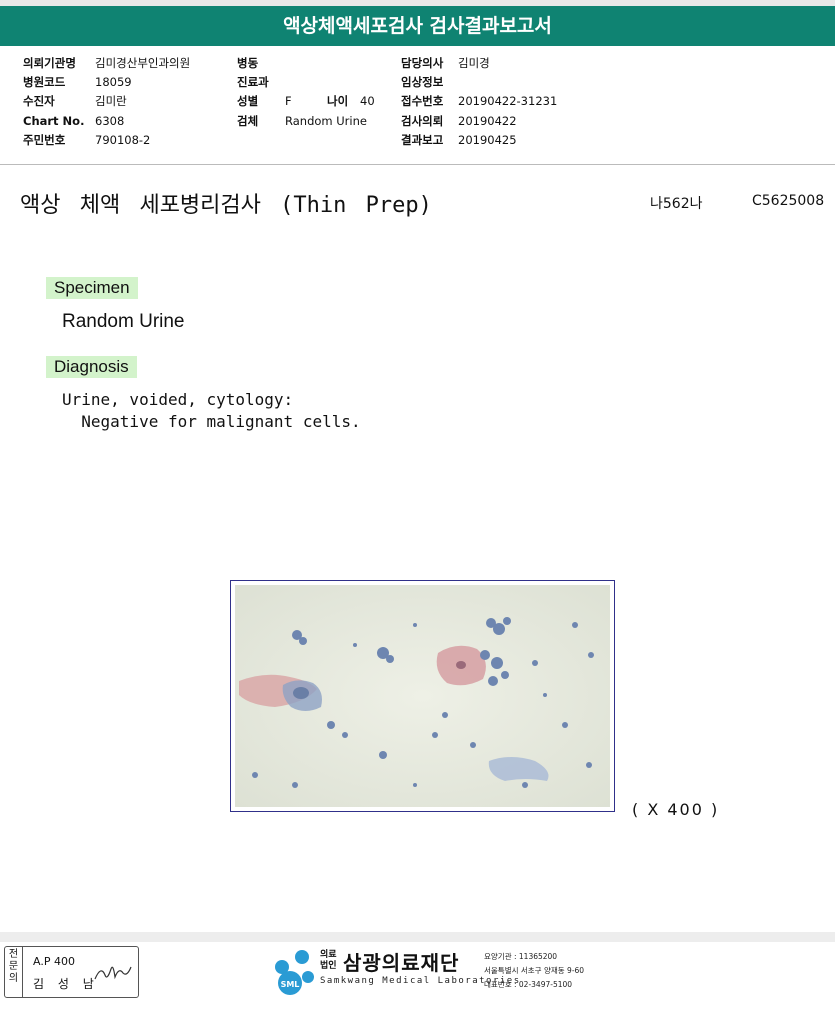 The height and width of the screenshot is (1011, 835). Describe the element at coordinates (534, 970) in the screenshot. I see `info-address: 서울특별시 서초구 양재동 9-60` at that location.